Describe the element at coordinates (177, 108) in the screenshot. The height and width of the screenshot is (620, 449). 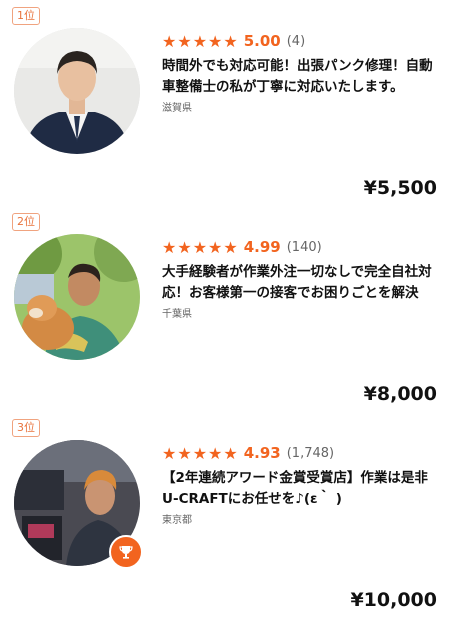
I see `prefecture-label: 滋賀県` at that location.